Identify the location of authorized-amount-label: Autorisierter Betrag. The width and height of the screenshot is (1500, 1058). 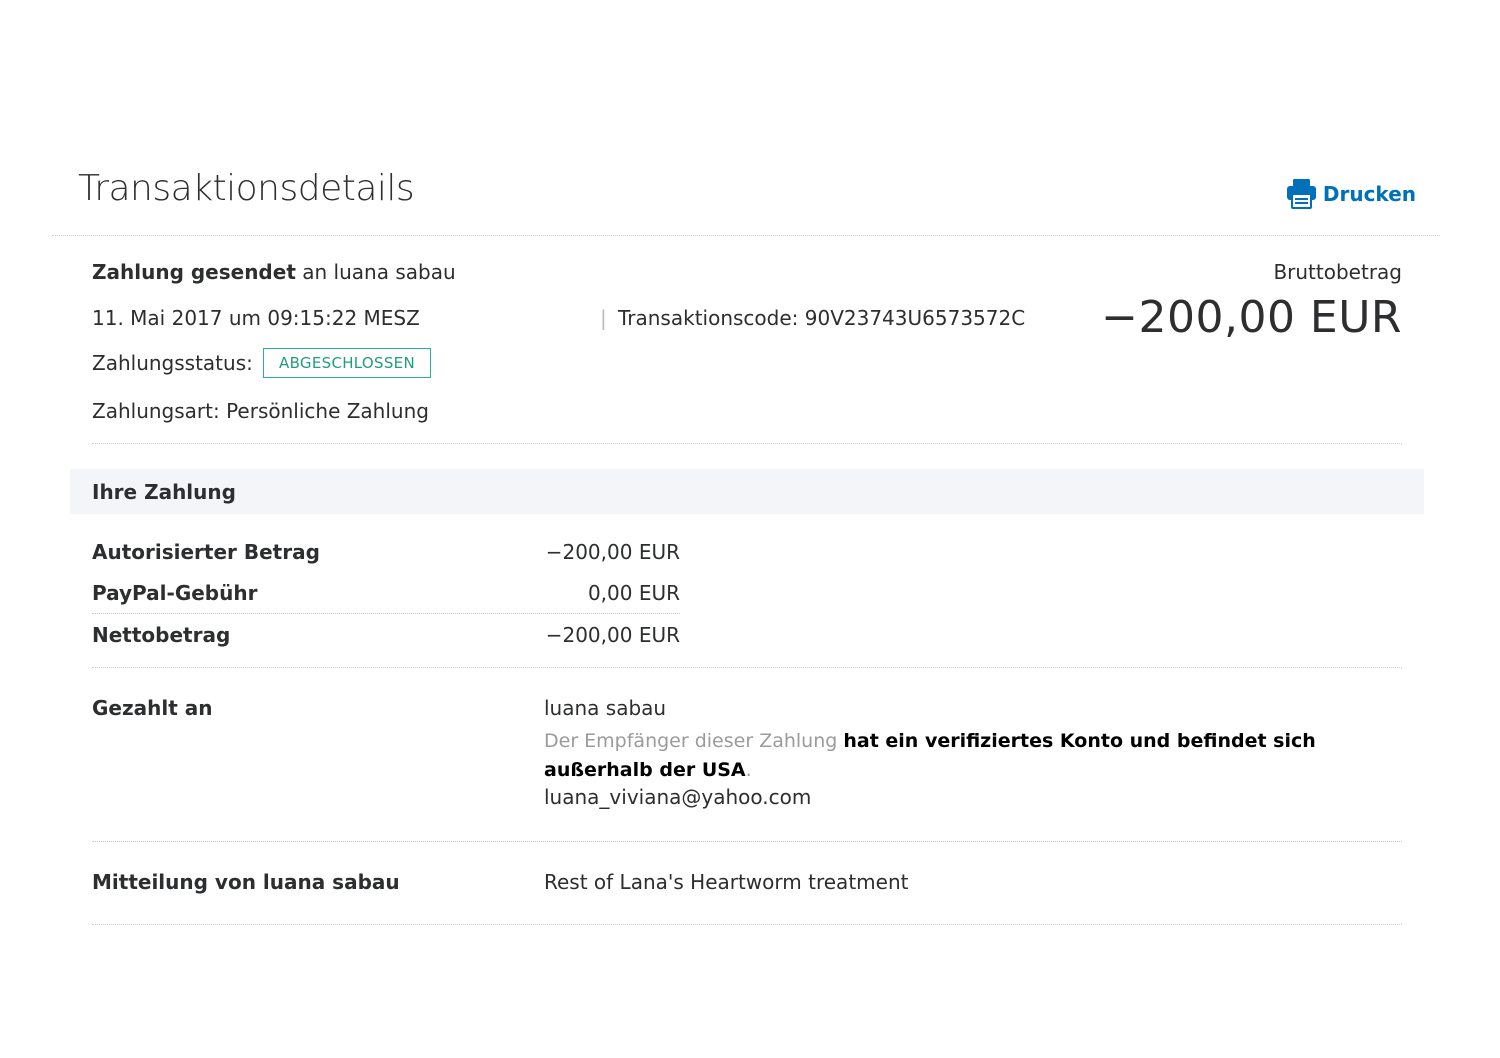
(206, 552).